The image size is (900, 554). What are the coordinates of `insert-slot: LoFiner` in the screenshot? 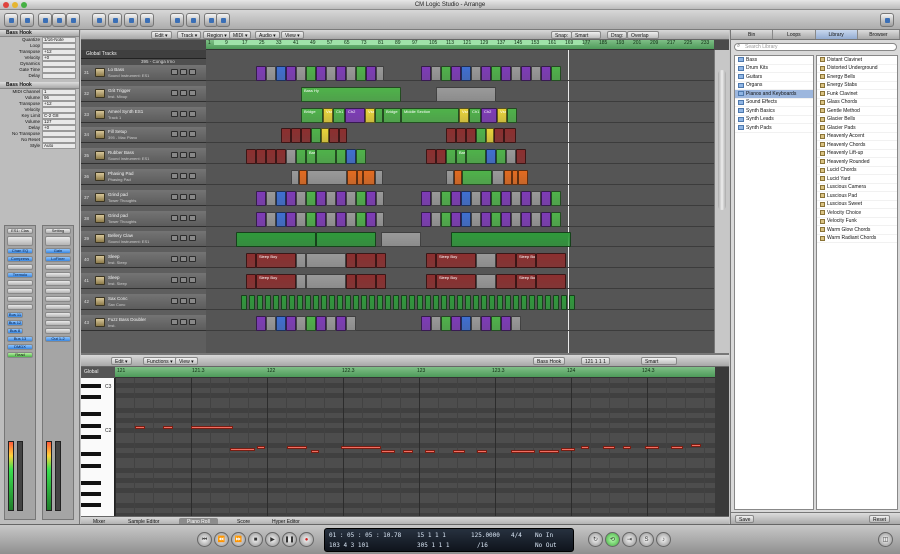 It's located at (58, 259).